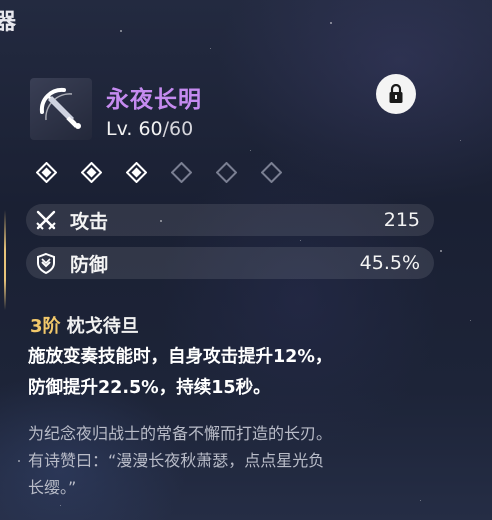 The height and width of the screenshot is (520, 492). I want to click on lock-icon, so click(396, 93).